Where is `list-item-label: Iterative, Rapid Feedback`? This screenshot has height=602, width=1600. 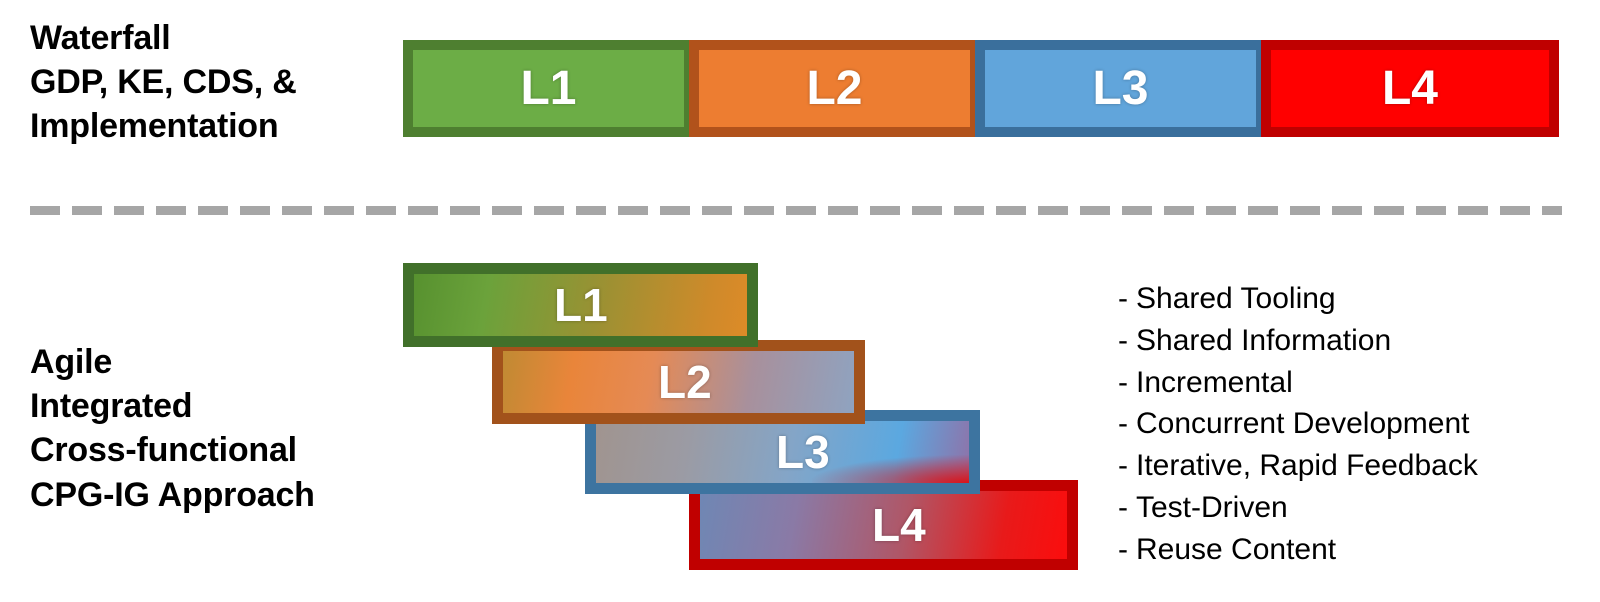 list-item-label: Iterative, Rapid Feedback is located at coordinates (1307, 466).